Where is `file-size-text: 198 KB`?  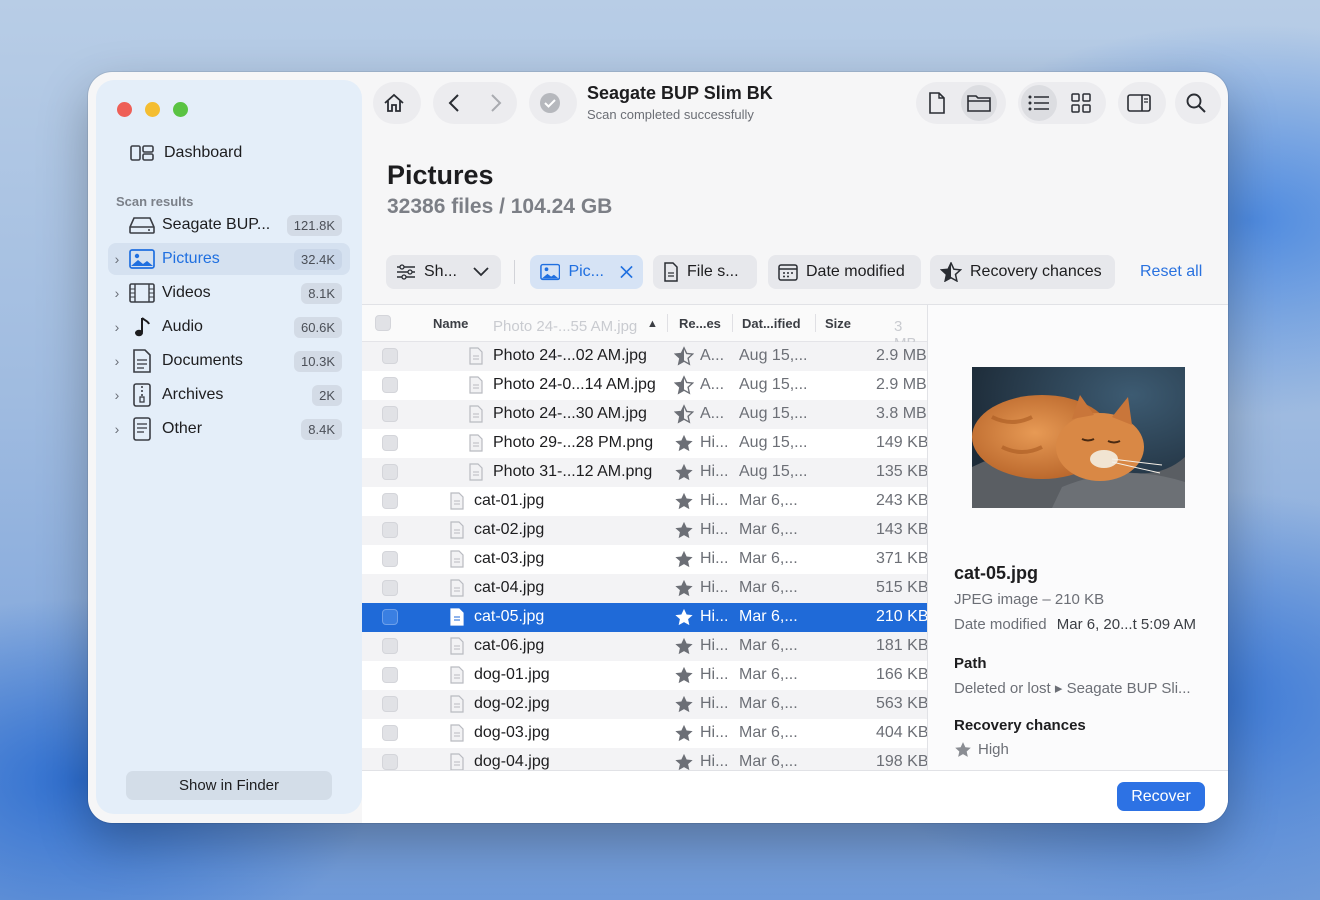
file-size-text: 198 KB is located at coordinates (901, 761).